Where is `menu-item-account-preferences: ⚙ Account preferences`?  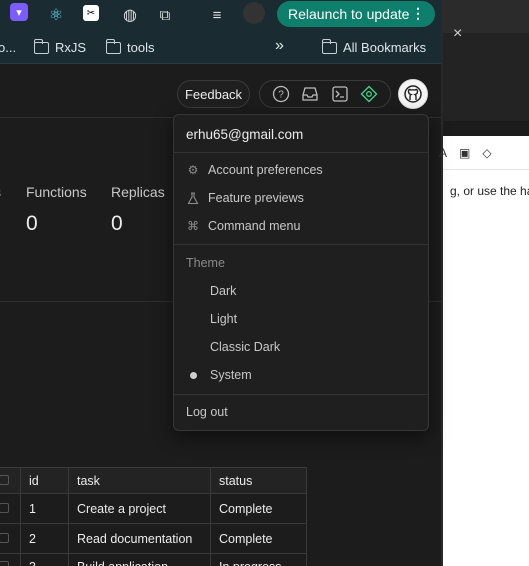
menu-item-account-preferences: ⚙ Account preferences is located at coordinates (254, 170).